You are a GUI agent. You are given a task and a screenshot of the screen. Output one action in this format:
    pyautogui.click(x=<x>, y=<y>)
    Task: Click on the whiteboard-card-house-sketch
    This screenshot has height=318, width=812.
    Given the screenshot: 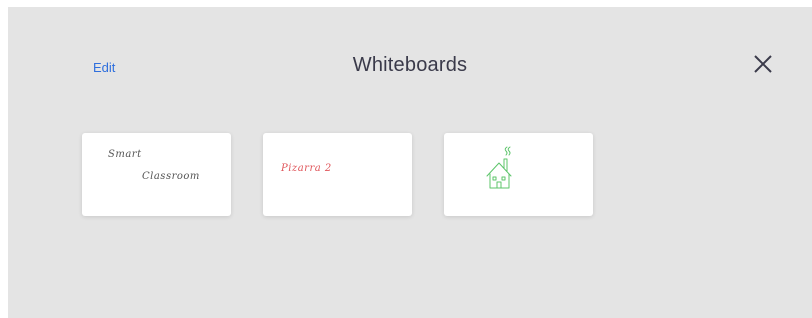 What is the action you would take?
    pyautogui.click(x=518, y=174)
    